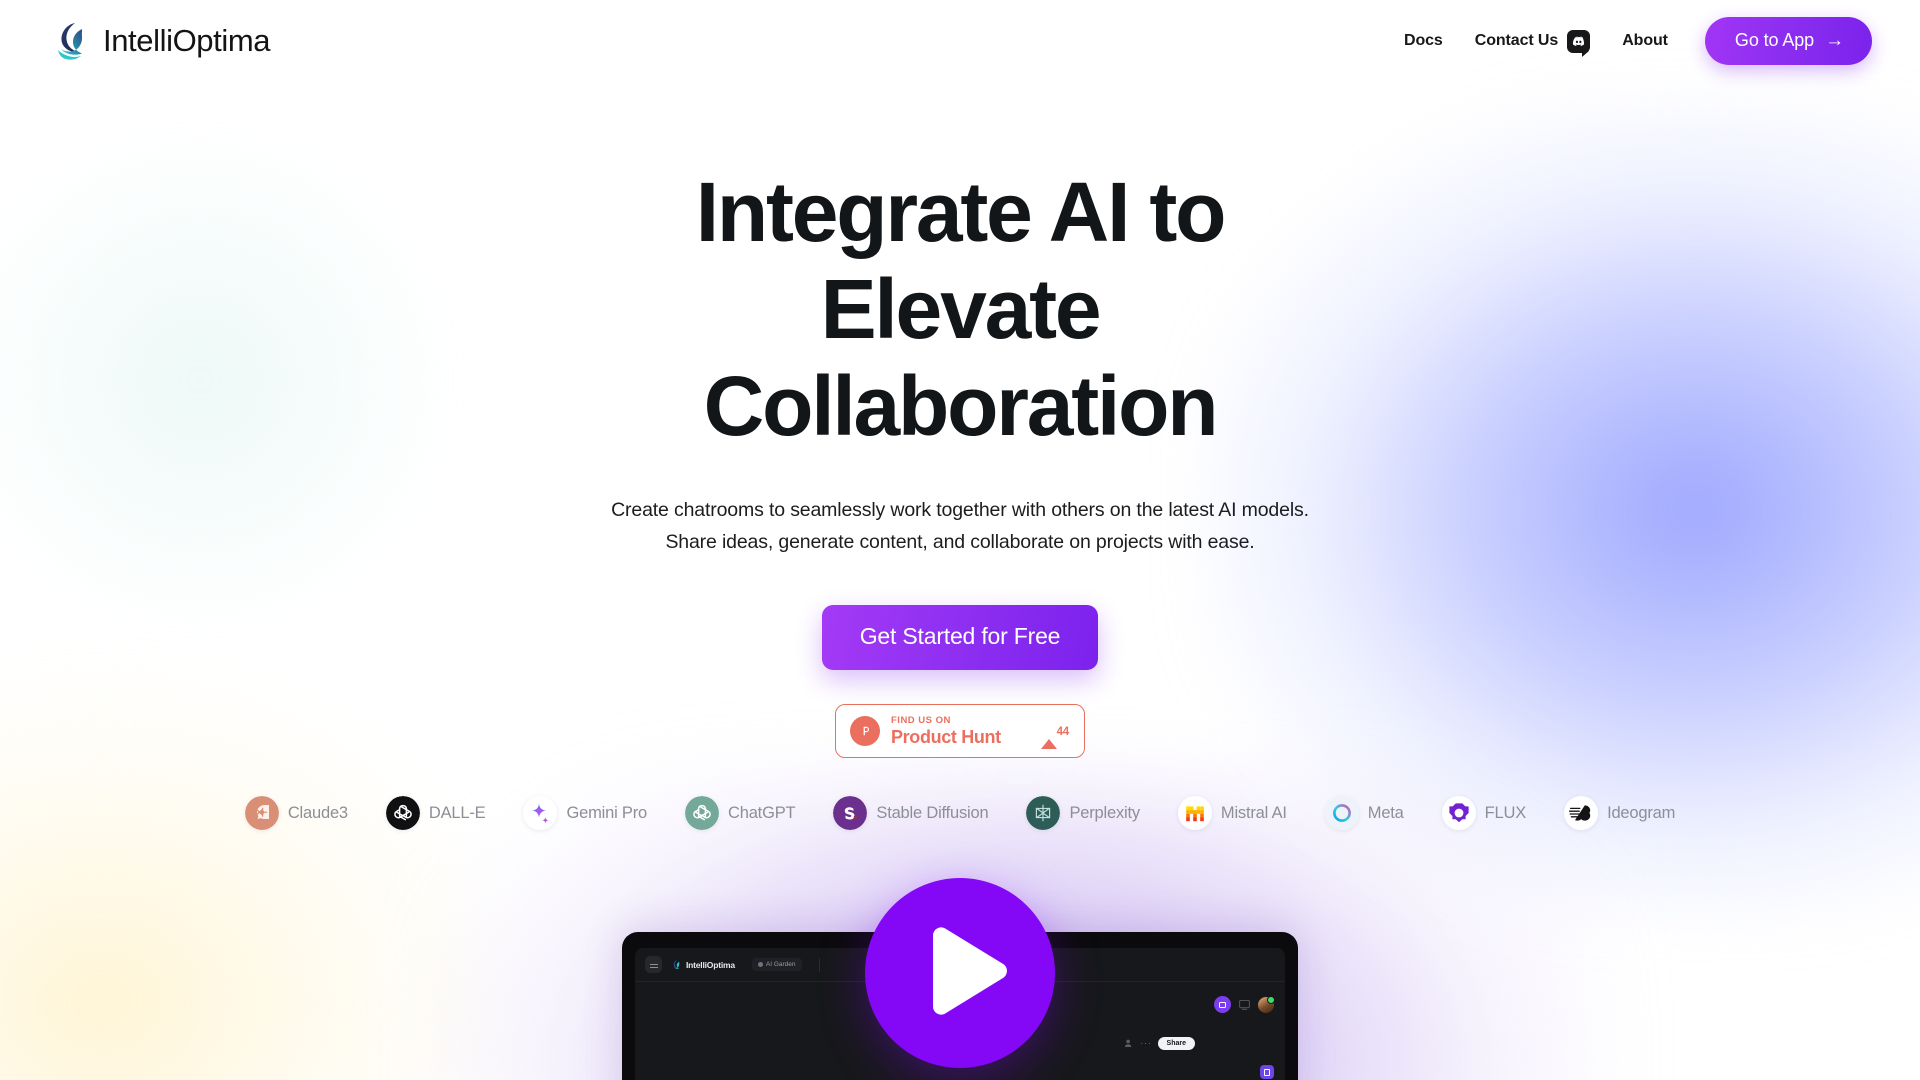  What do you see at coordinates (1194, 813) in the screenshot?
I see `mistral-icon` at bounding box center [1194, 813].